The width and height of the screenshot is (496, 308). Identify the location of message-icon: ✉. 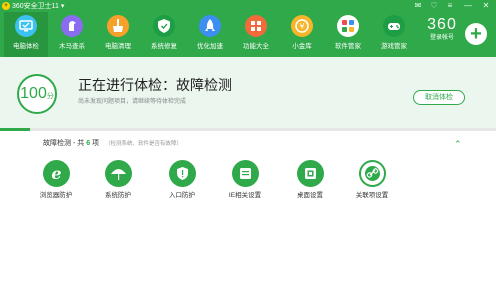
(418, 6).